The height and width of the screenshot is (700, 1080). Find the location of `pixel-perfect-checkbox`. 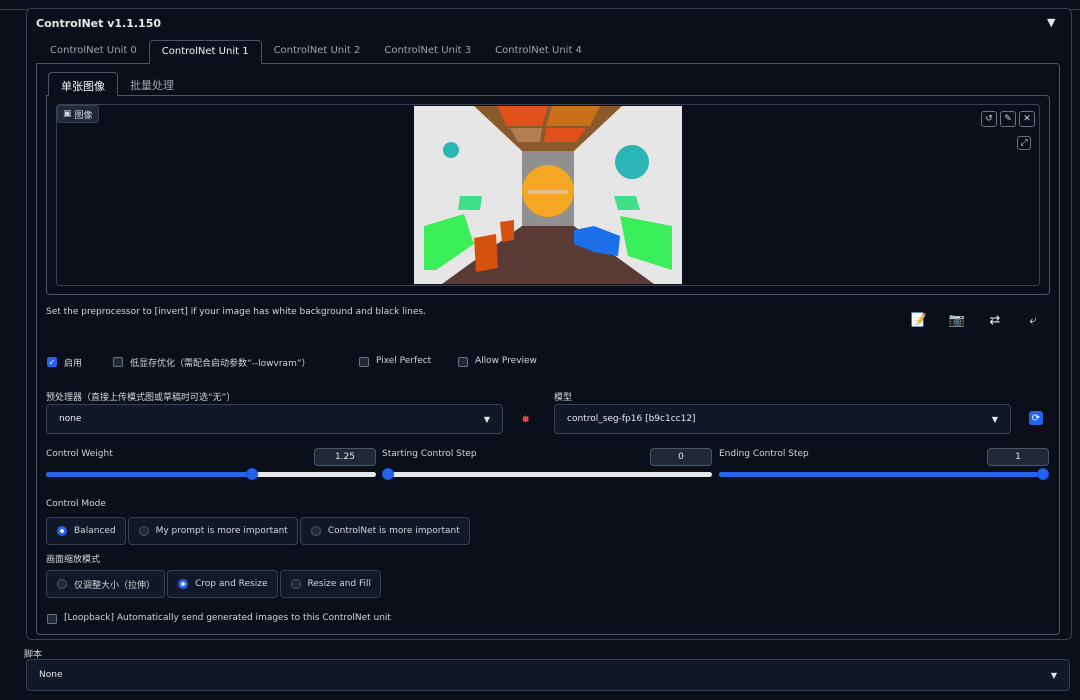

pixel-perfect-checkbox is located at coordinates (364, 362).